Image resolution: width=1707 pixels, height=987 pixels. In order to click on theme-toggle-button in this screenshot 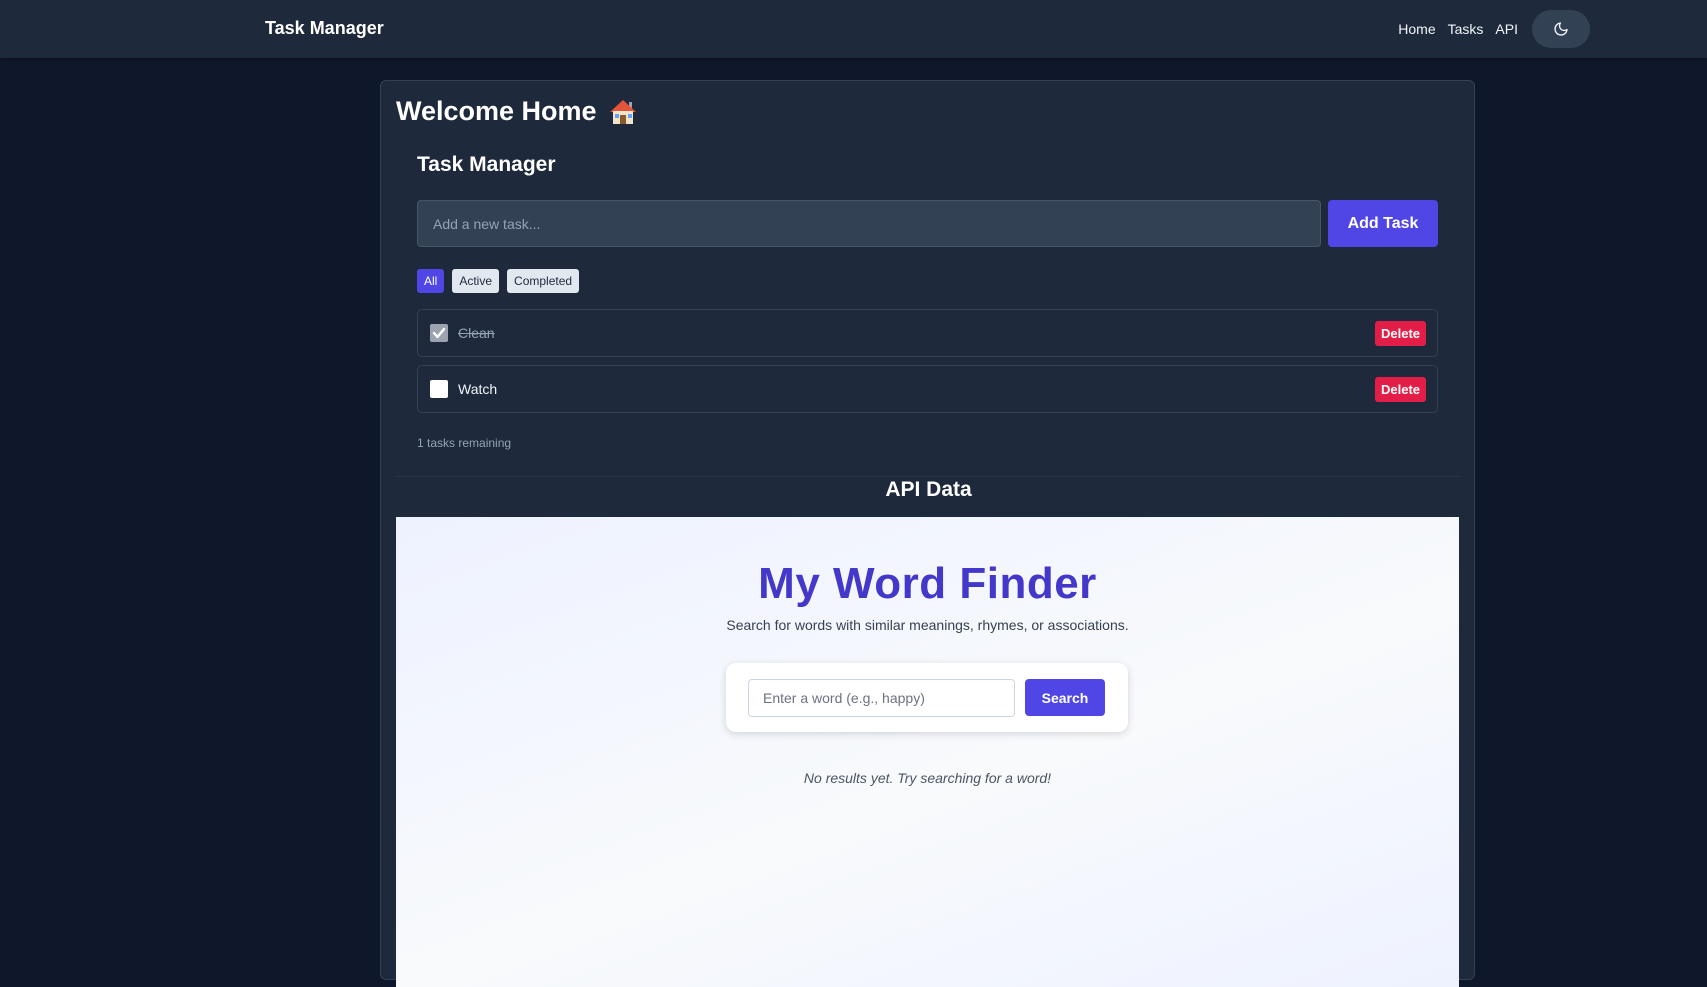, I will do `click(1561, 29)`.